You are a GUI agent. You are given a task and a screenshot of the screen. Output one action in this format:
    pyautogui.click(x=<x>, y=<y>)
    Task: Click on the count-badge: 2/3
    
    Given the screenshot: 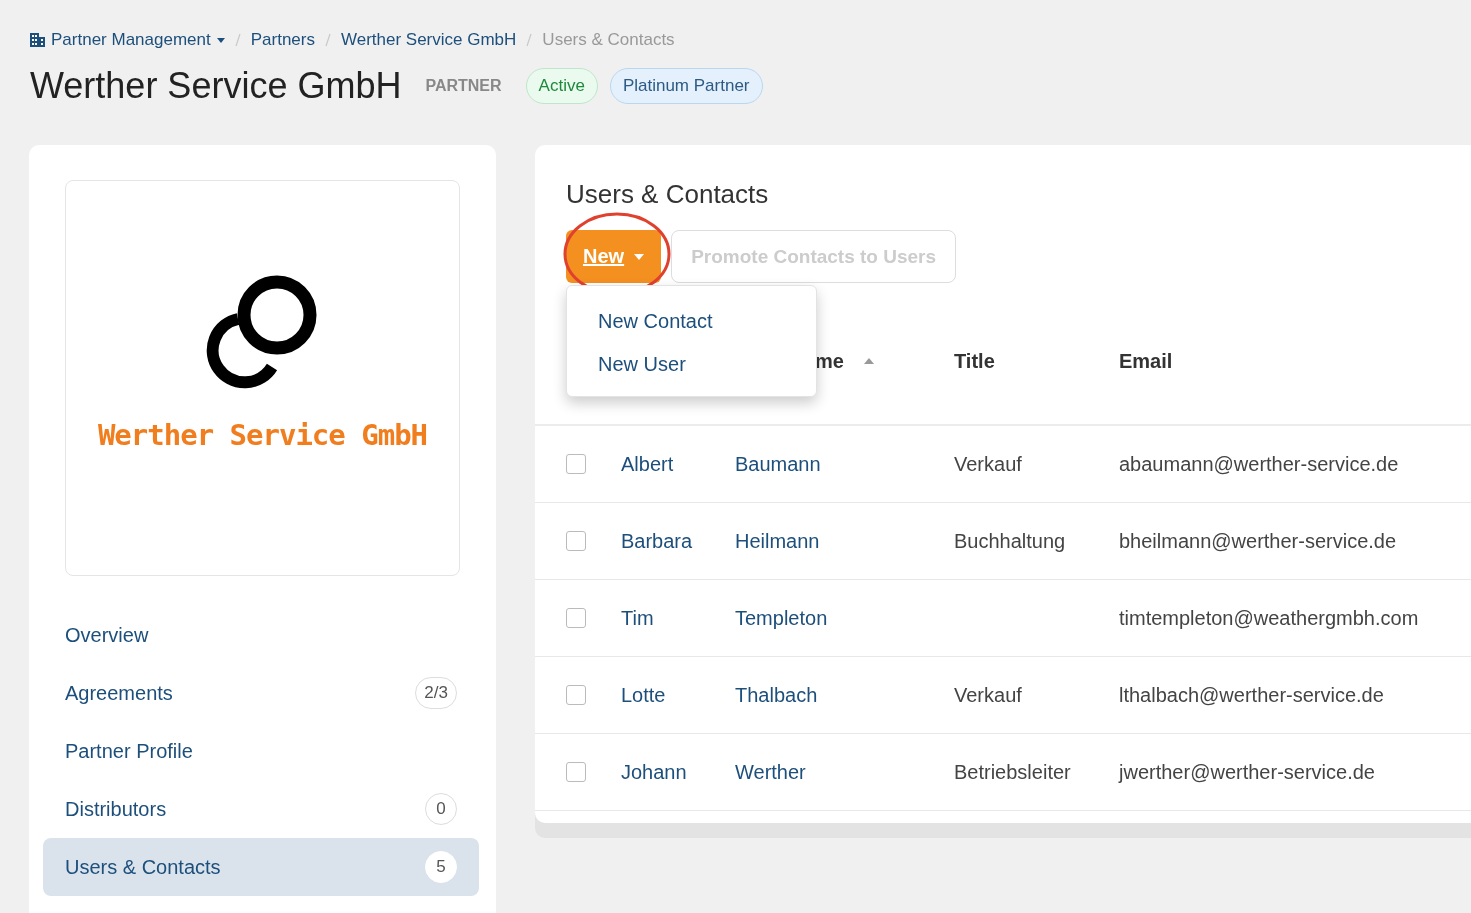 What is the action you would take?
    pyautogui.click(x=436, y=693)
    